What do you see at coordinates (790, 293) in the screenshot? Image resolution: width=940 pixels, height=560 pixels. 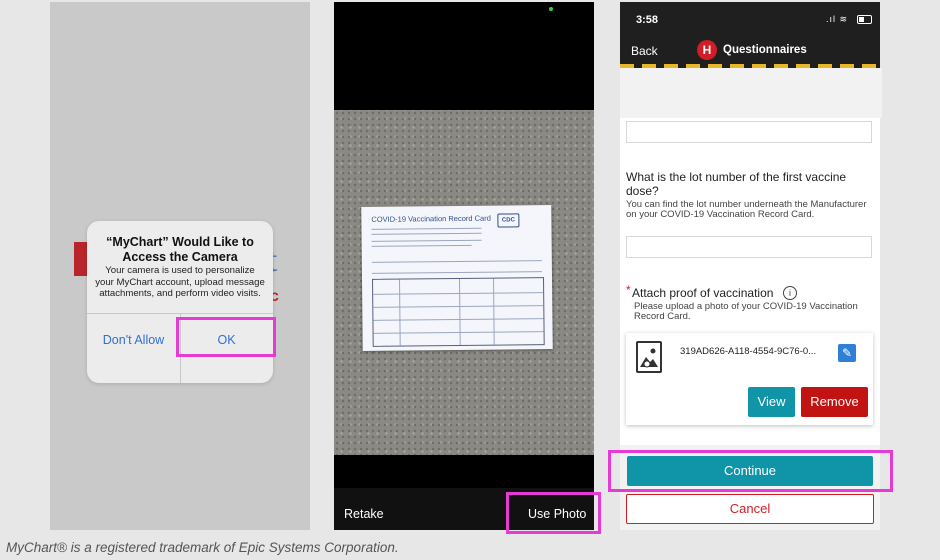 I see `info-icon: i` at bounding box center [790, 293].